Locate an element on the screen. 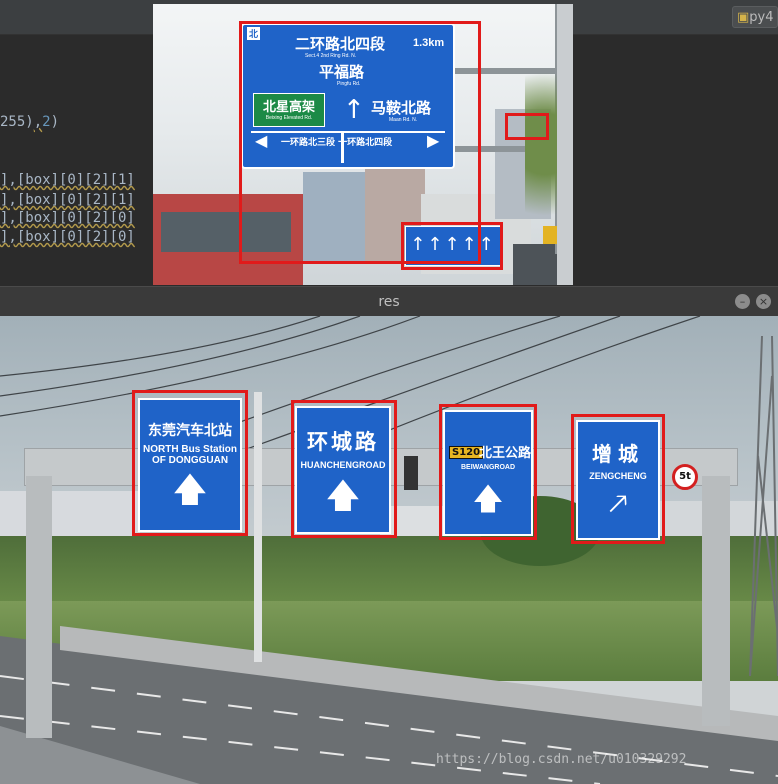 The image size is (778, 784). res-window-titlebar: res – × is located at coordinates (389, 302).